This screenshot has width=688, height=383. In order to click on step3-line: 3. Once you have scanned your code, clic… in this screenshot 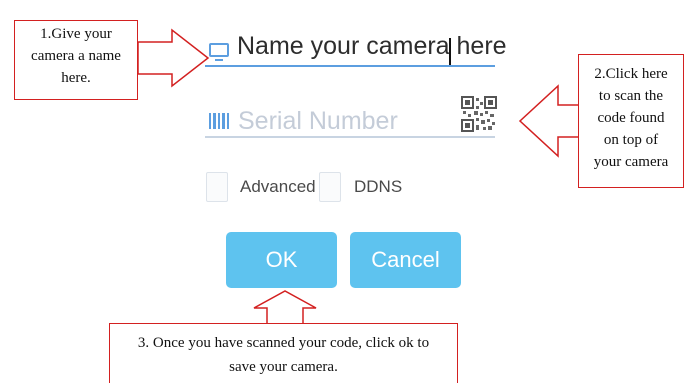, I will do `click(283, 343)`.